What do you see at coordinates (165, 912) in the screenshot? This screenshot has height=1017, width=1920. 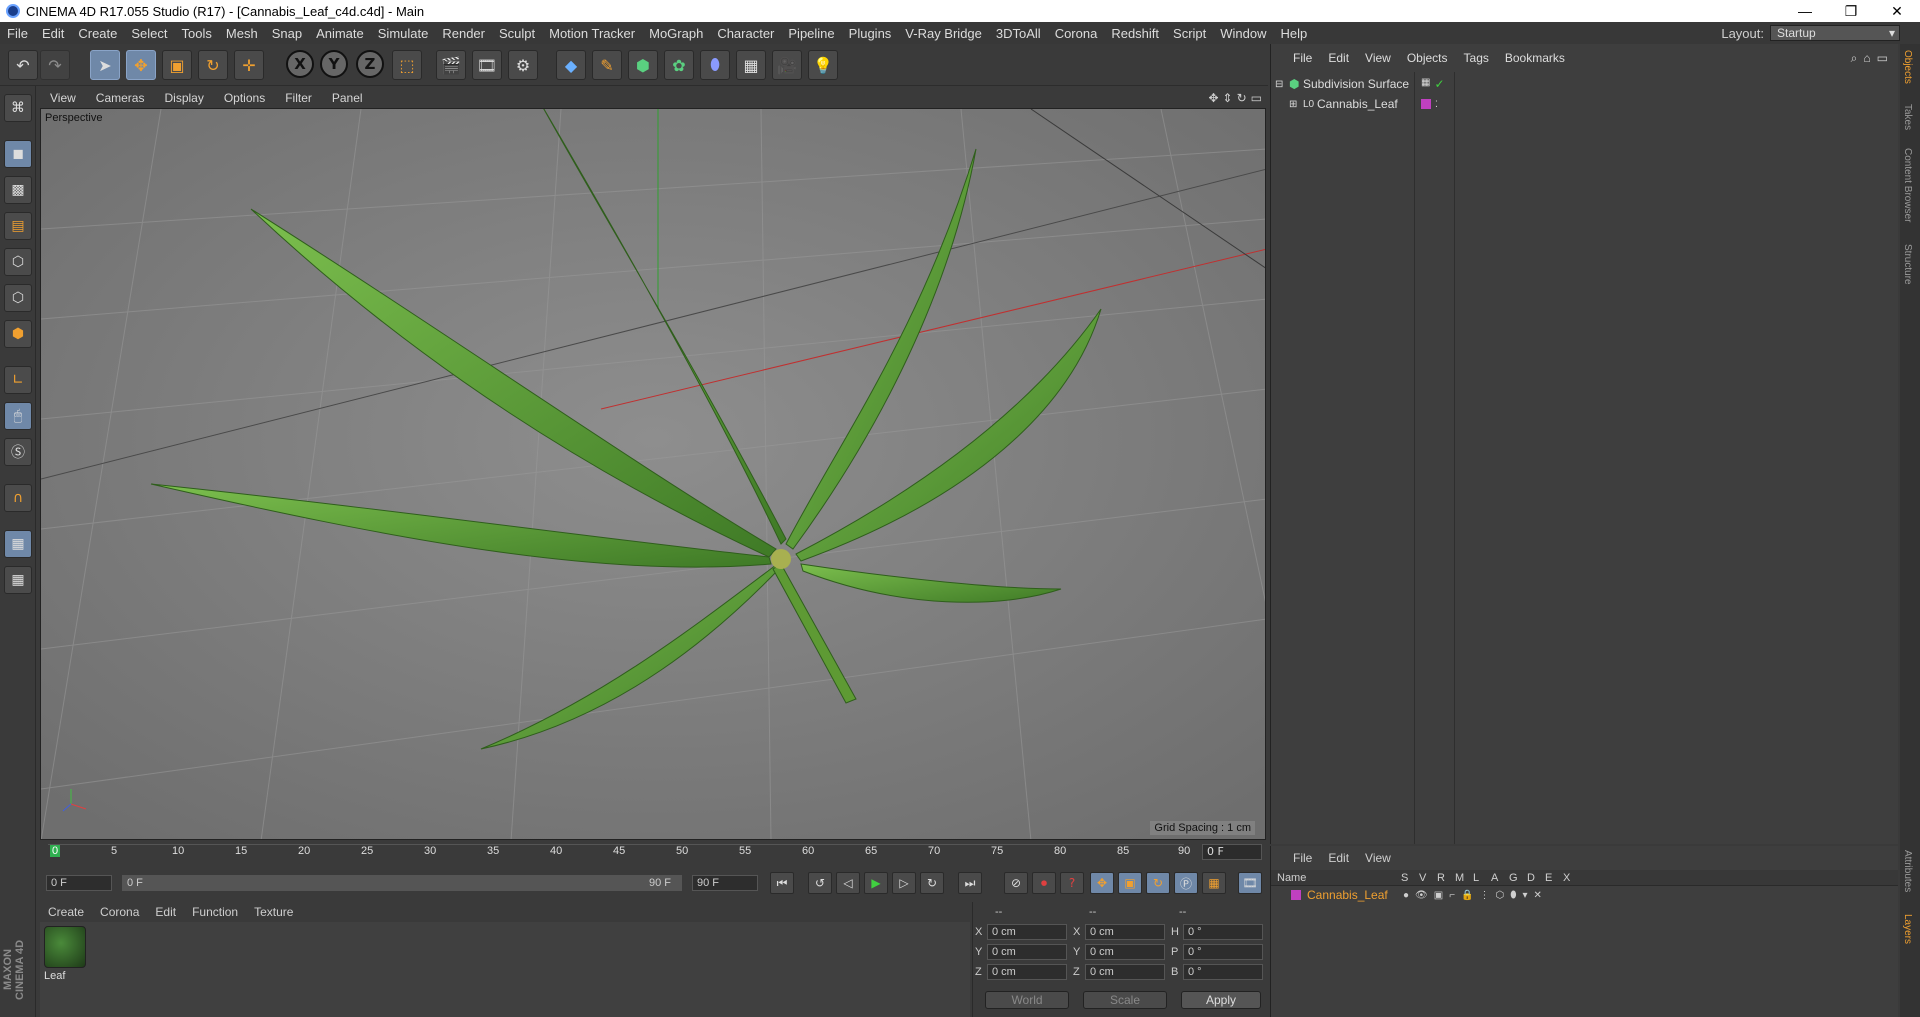 I see `material-menu-edit: Edit` at bounding box center [165, 912].